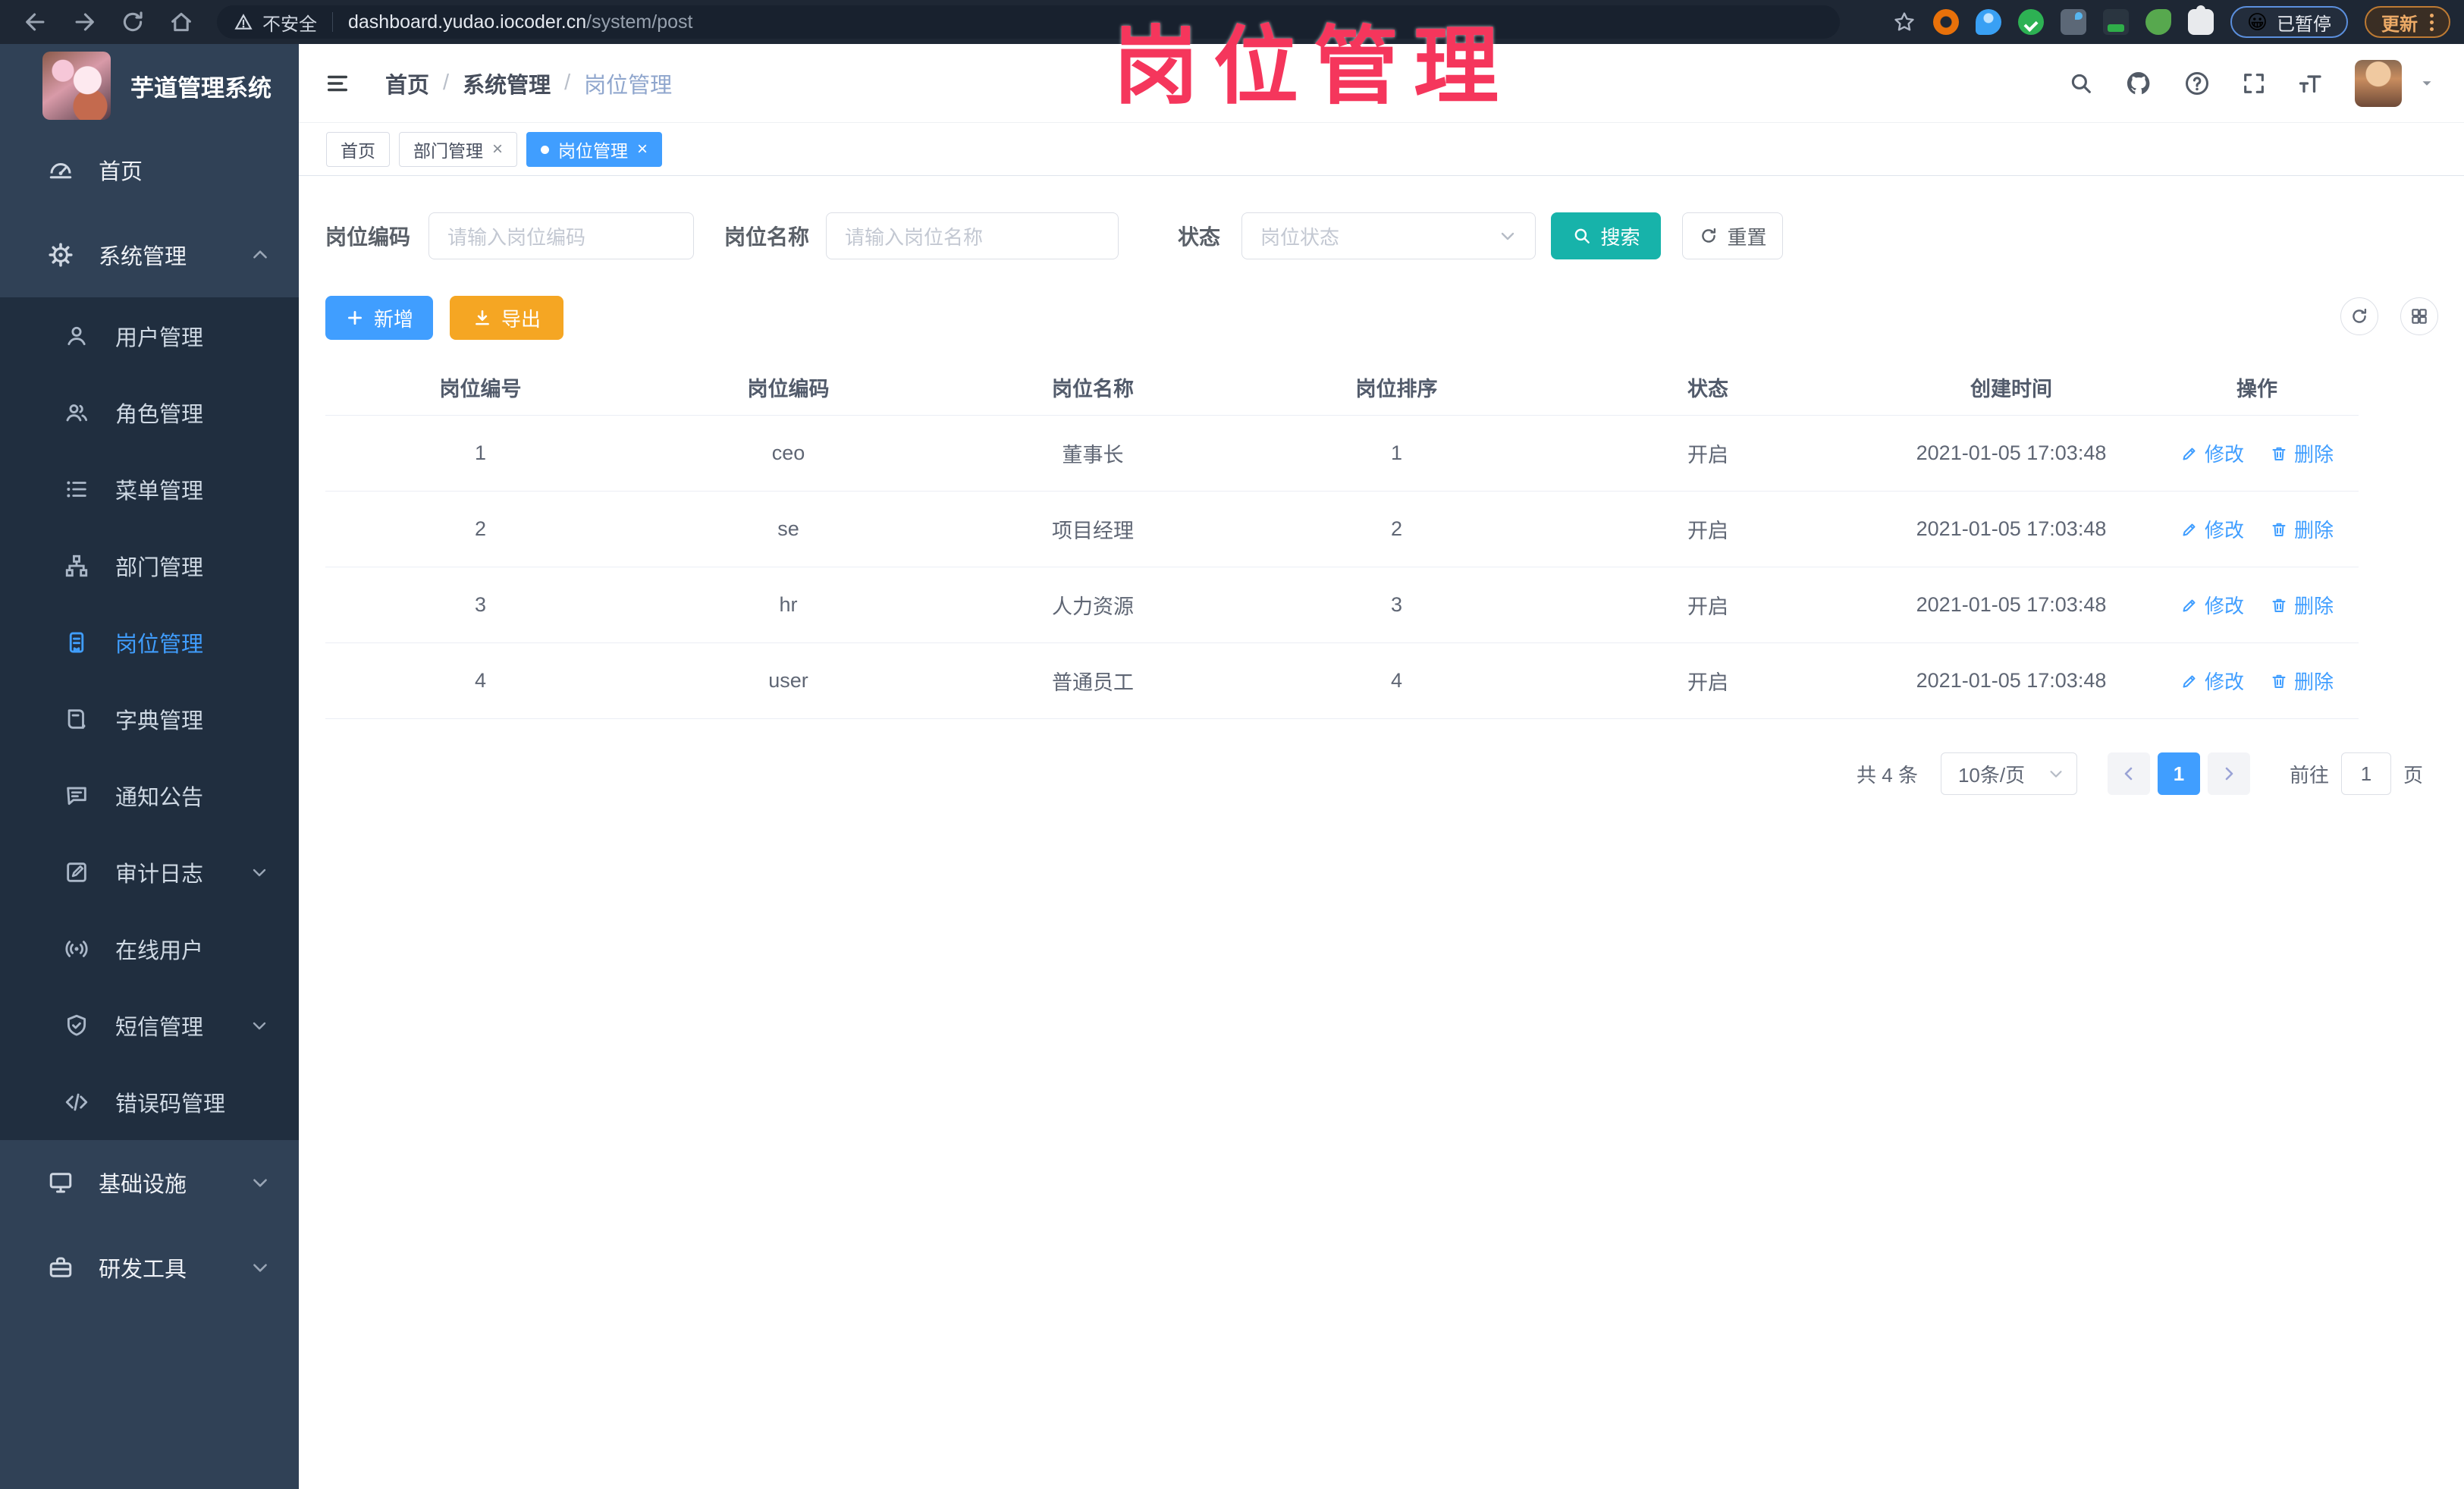  I want to click on tab-label: 首页, so click(358, 151).